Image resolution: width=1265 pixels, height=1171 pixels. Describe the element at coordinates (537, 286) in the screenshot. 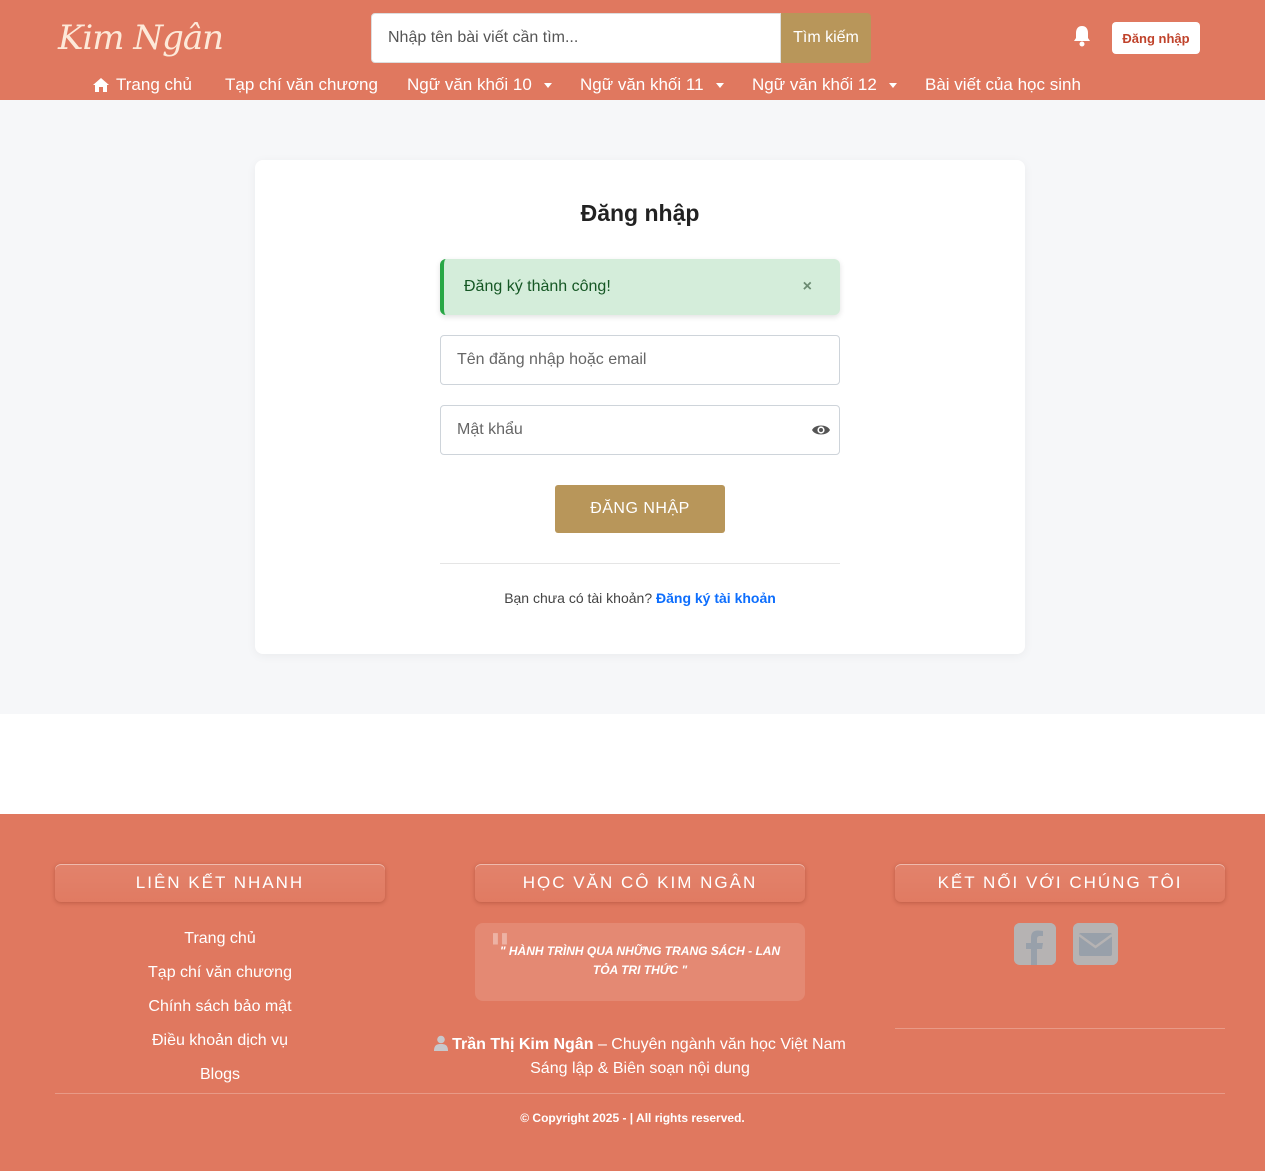

I see `alert-message: Đăng ký thành công!` at that location.